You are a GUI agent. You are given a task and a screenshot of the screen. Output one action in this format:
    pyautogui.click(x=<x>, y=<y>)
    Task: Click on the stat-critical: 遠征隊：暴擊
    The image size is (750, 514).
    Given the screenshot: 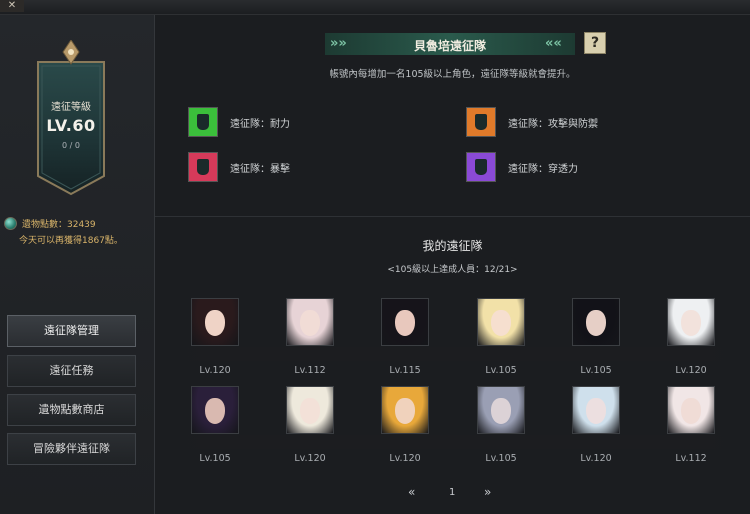 What is the action you would take?
    pyautogui.click(x=239, y=167)
    